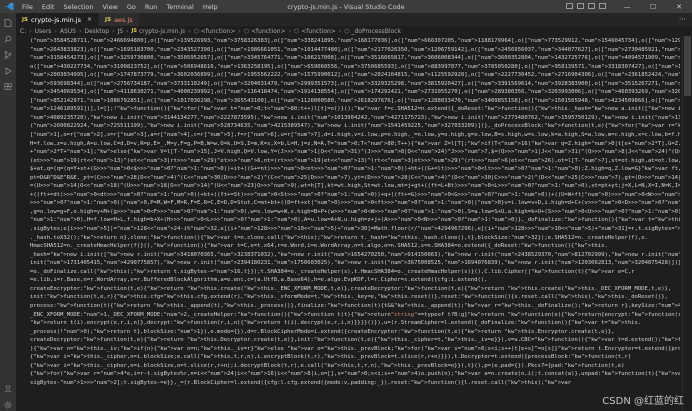  Describe the element at coordinates (96, 31) in the screenshot. I see `breadcrumb-item: Desktop` at that location.